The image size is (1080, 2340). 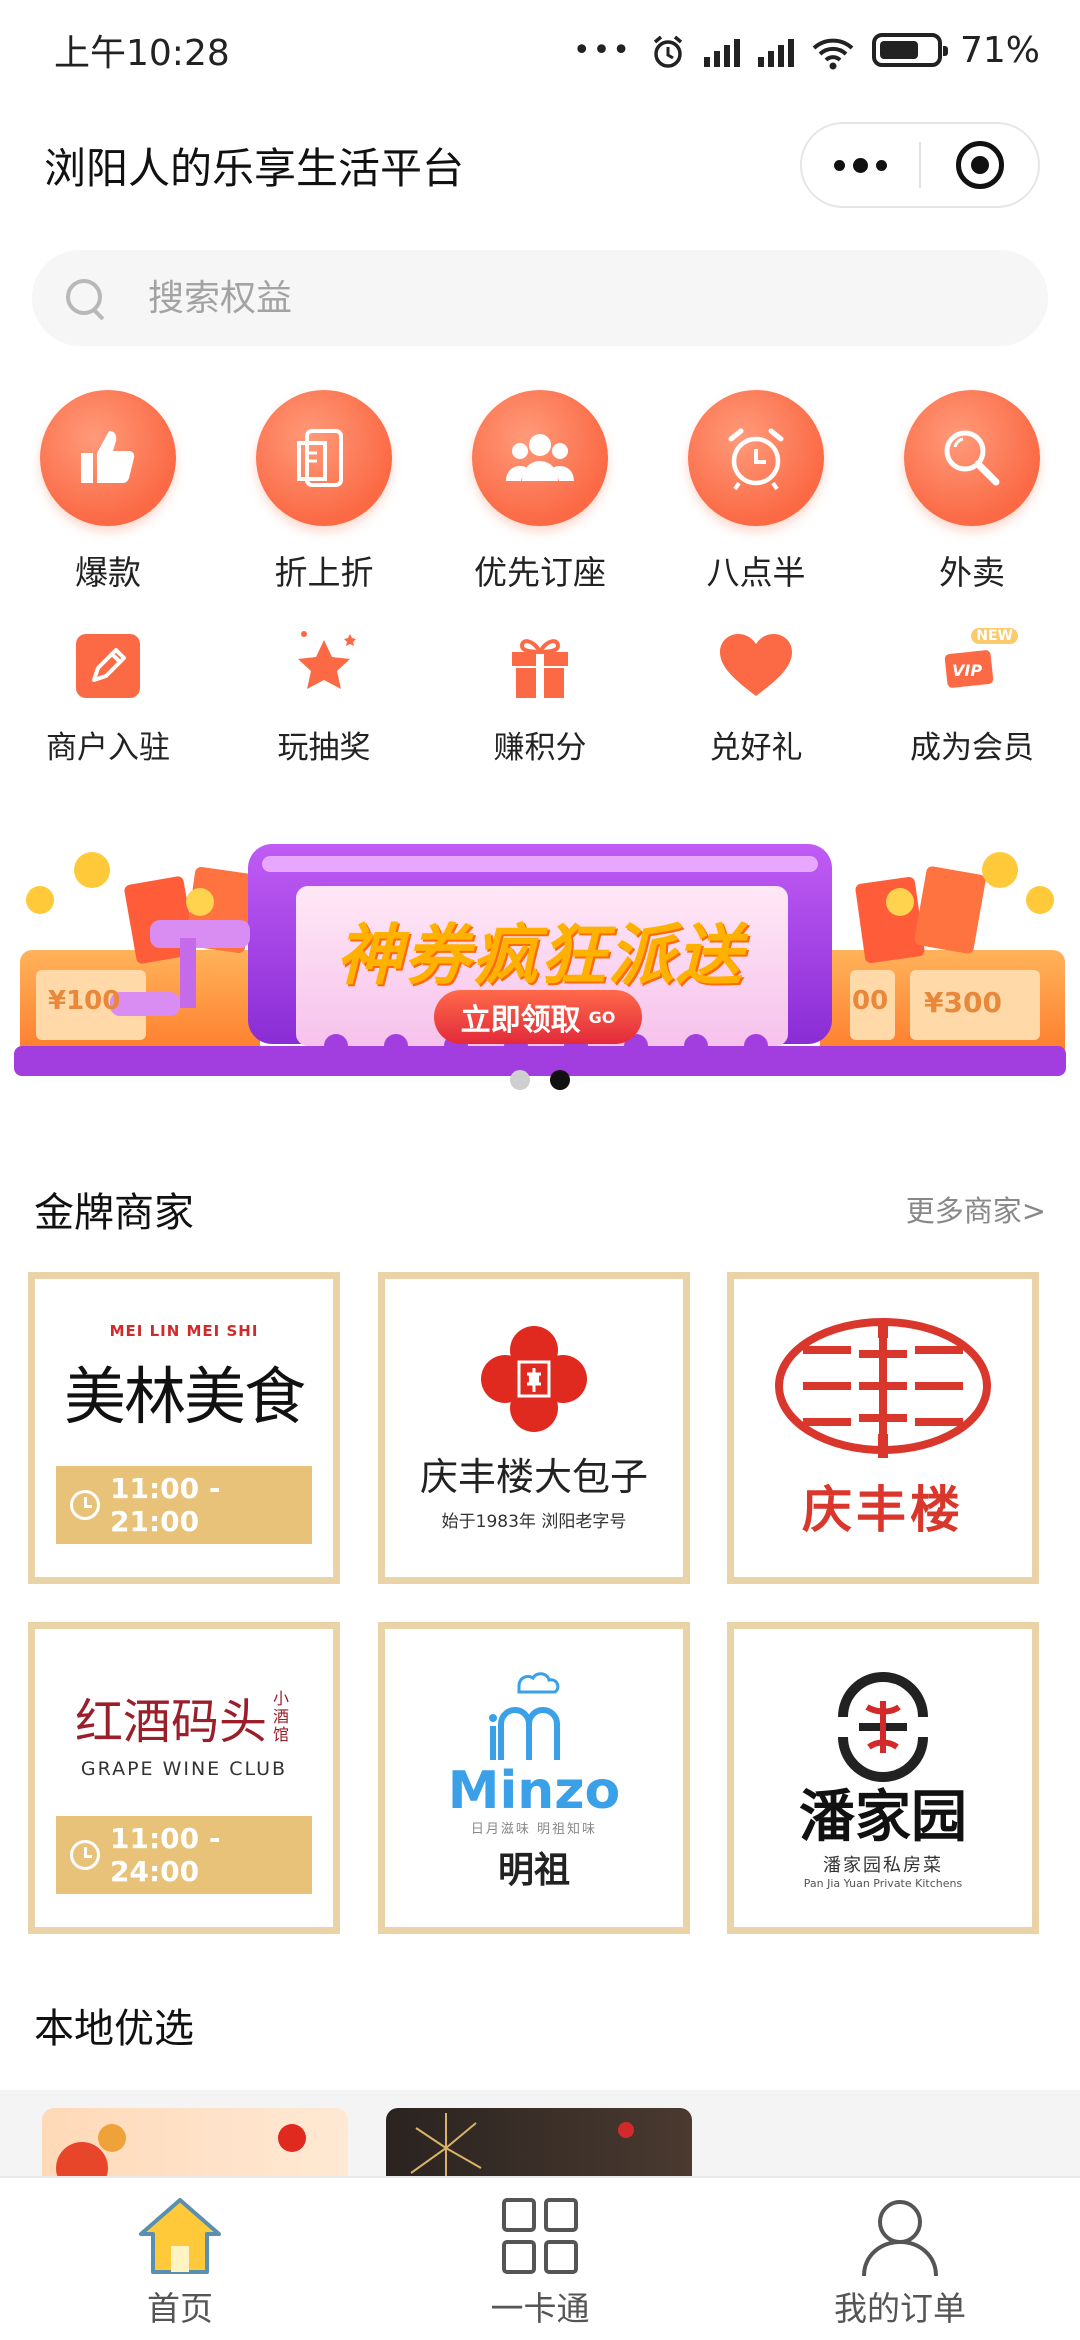 What do you see at coordinates (534, 1379) in the screenshot?
I see `qingfeng-flower-logo` at bounding box center [534, 1379].